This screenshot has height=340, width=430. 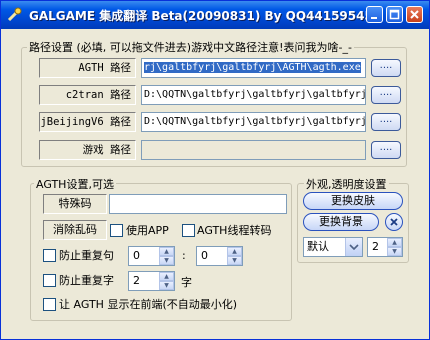 I want to click on game-path-input, so click(x=253, y=150).